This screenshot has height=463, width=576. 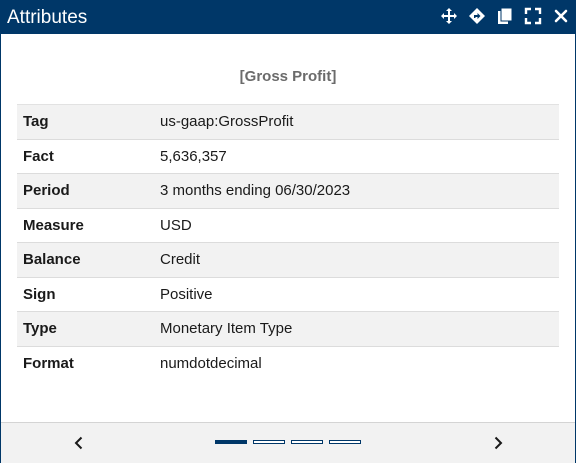 What do you see at coordinates (88, 156) in the screenshot?
I see `attribute-key: Fact` at bounding box center [88, 156].